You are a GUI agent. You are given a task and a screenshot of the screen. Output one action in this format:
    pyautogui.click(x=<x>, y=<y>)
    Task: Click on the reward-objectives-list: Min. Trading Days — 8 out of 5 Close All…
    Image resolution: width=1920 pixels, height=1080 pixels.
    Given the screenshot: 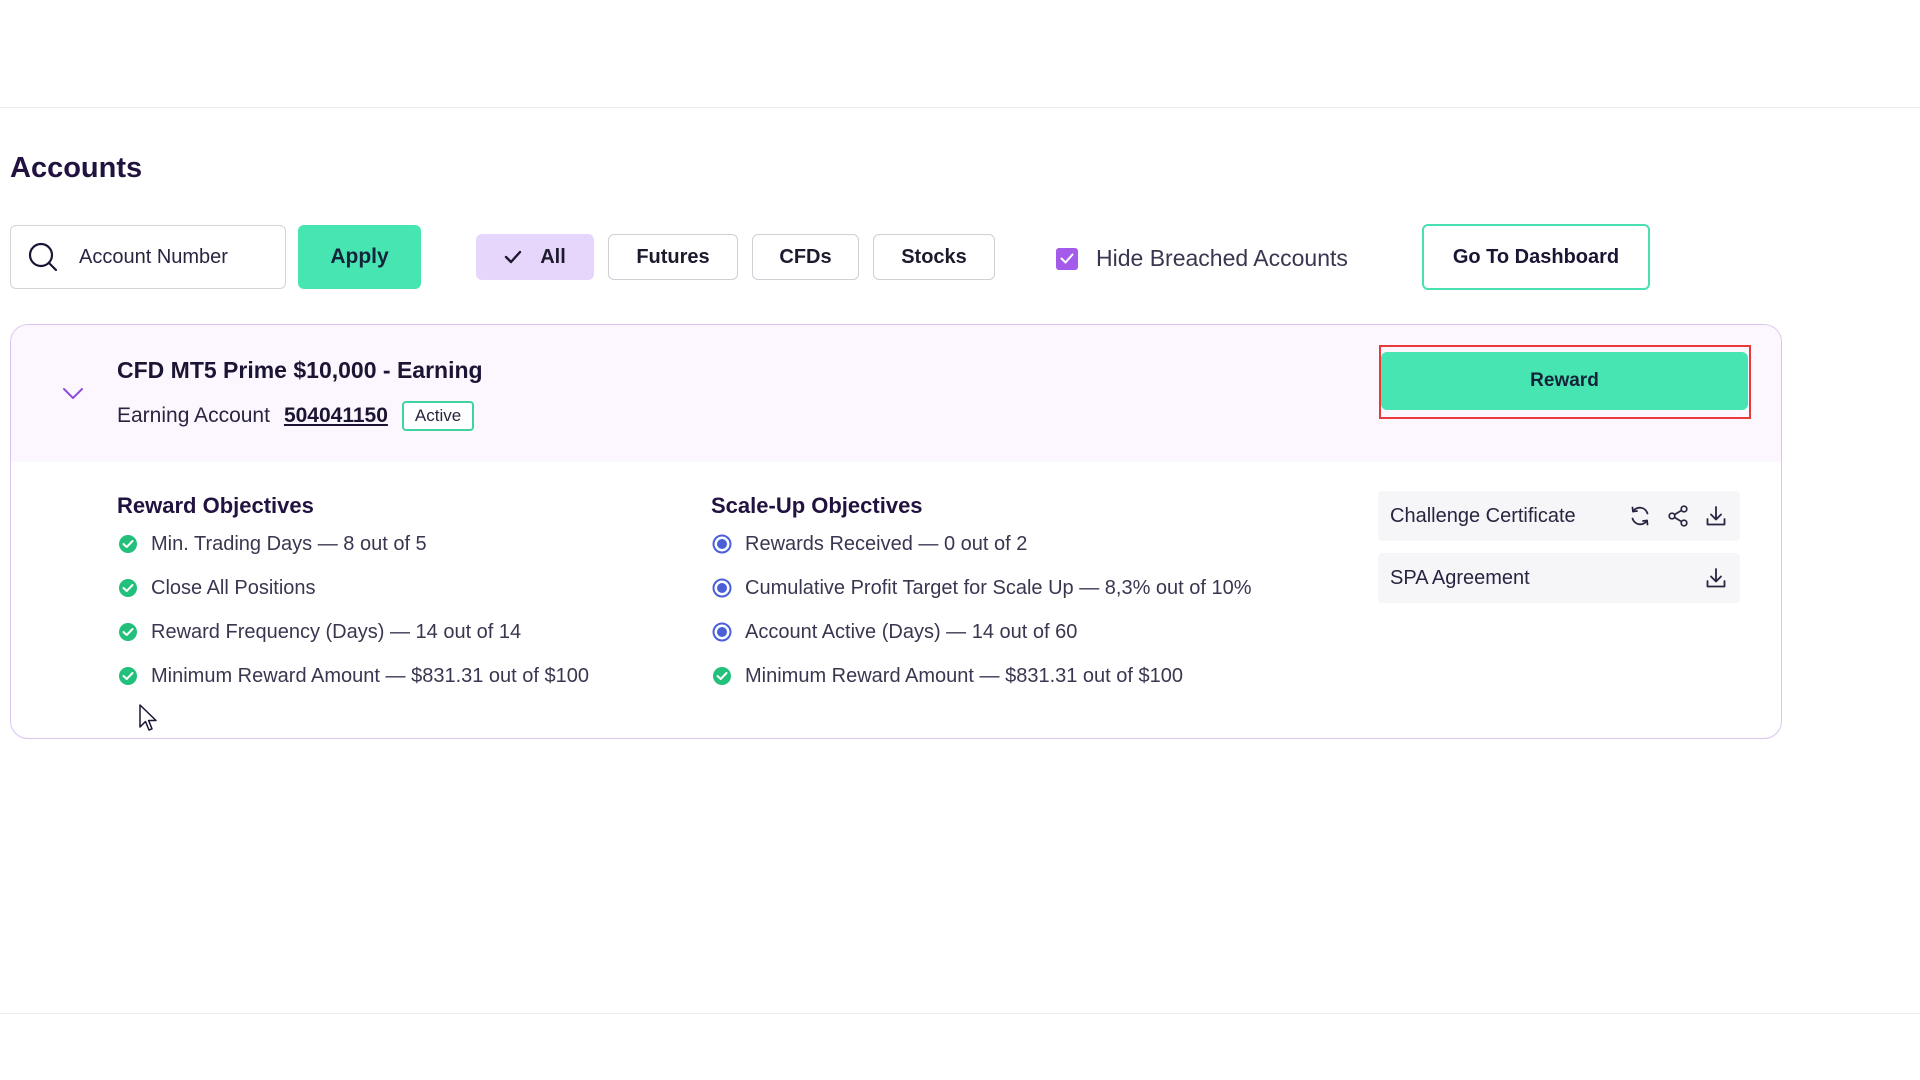 What is the action you would take?
    pyautogui.click(x=353, y=610)
    